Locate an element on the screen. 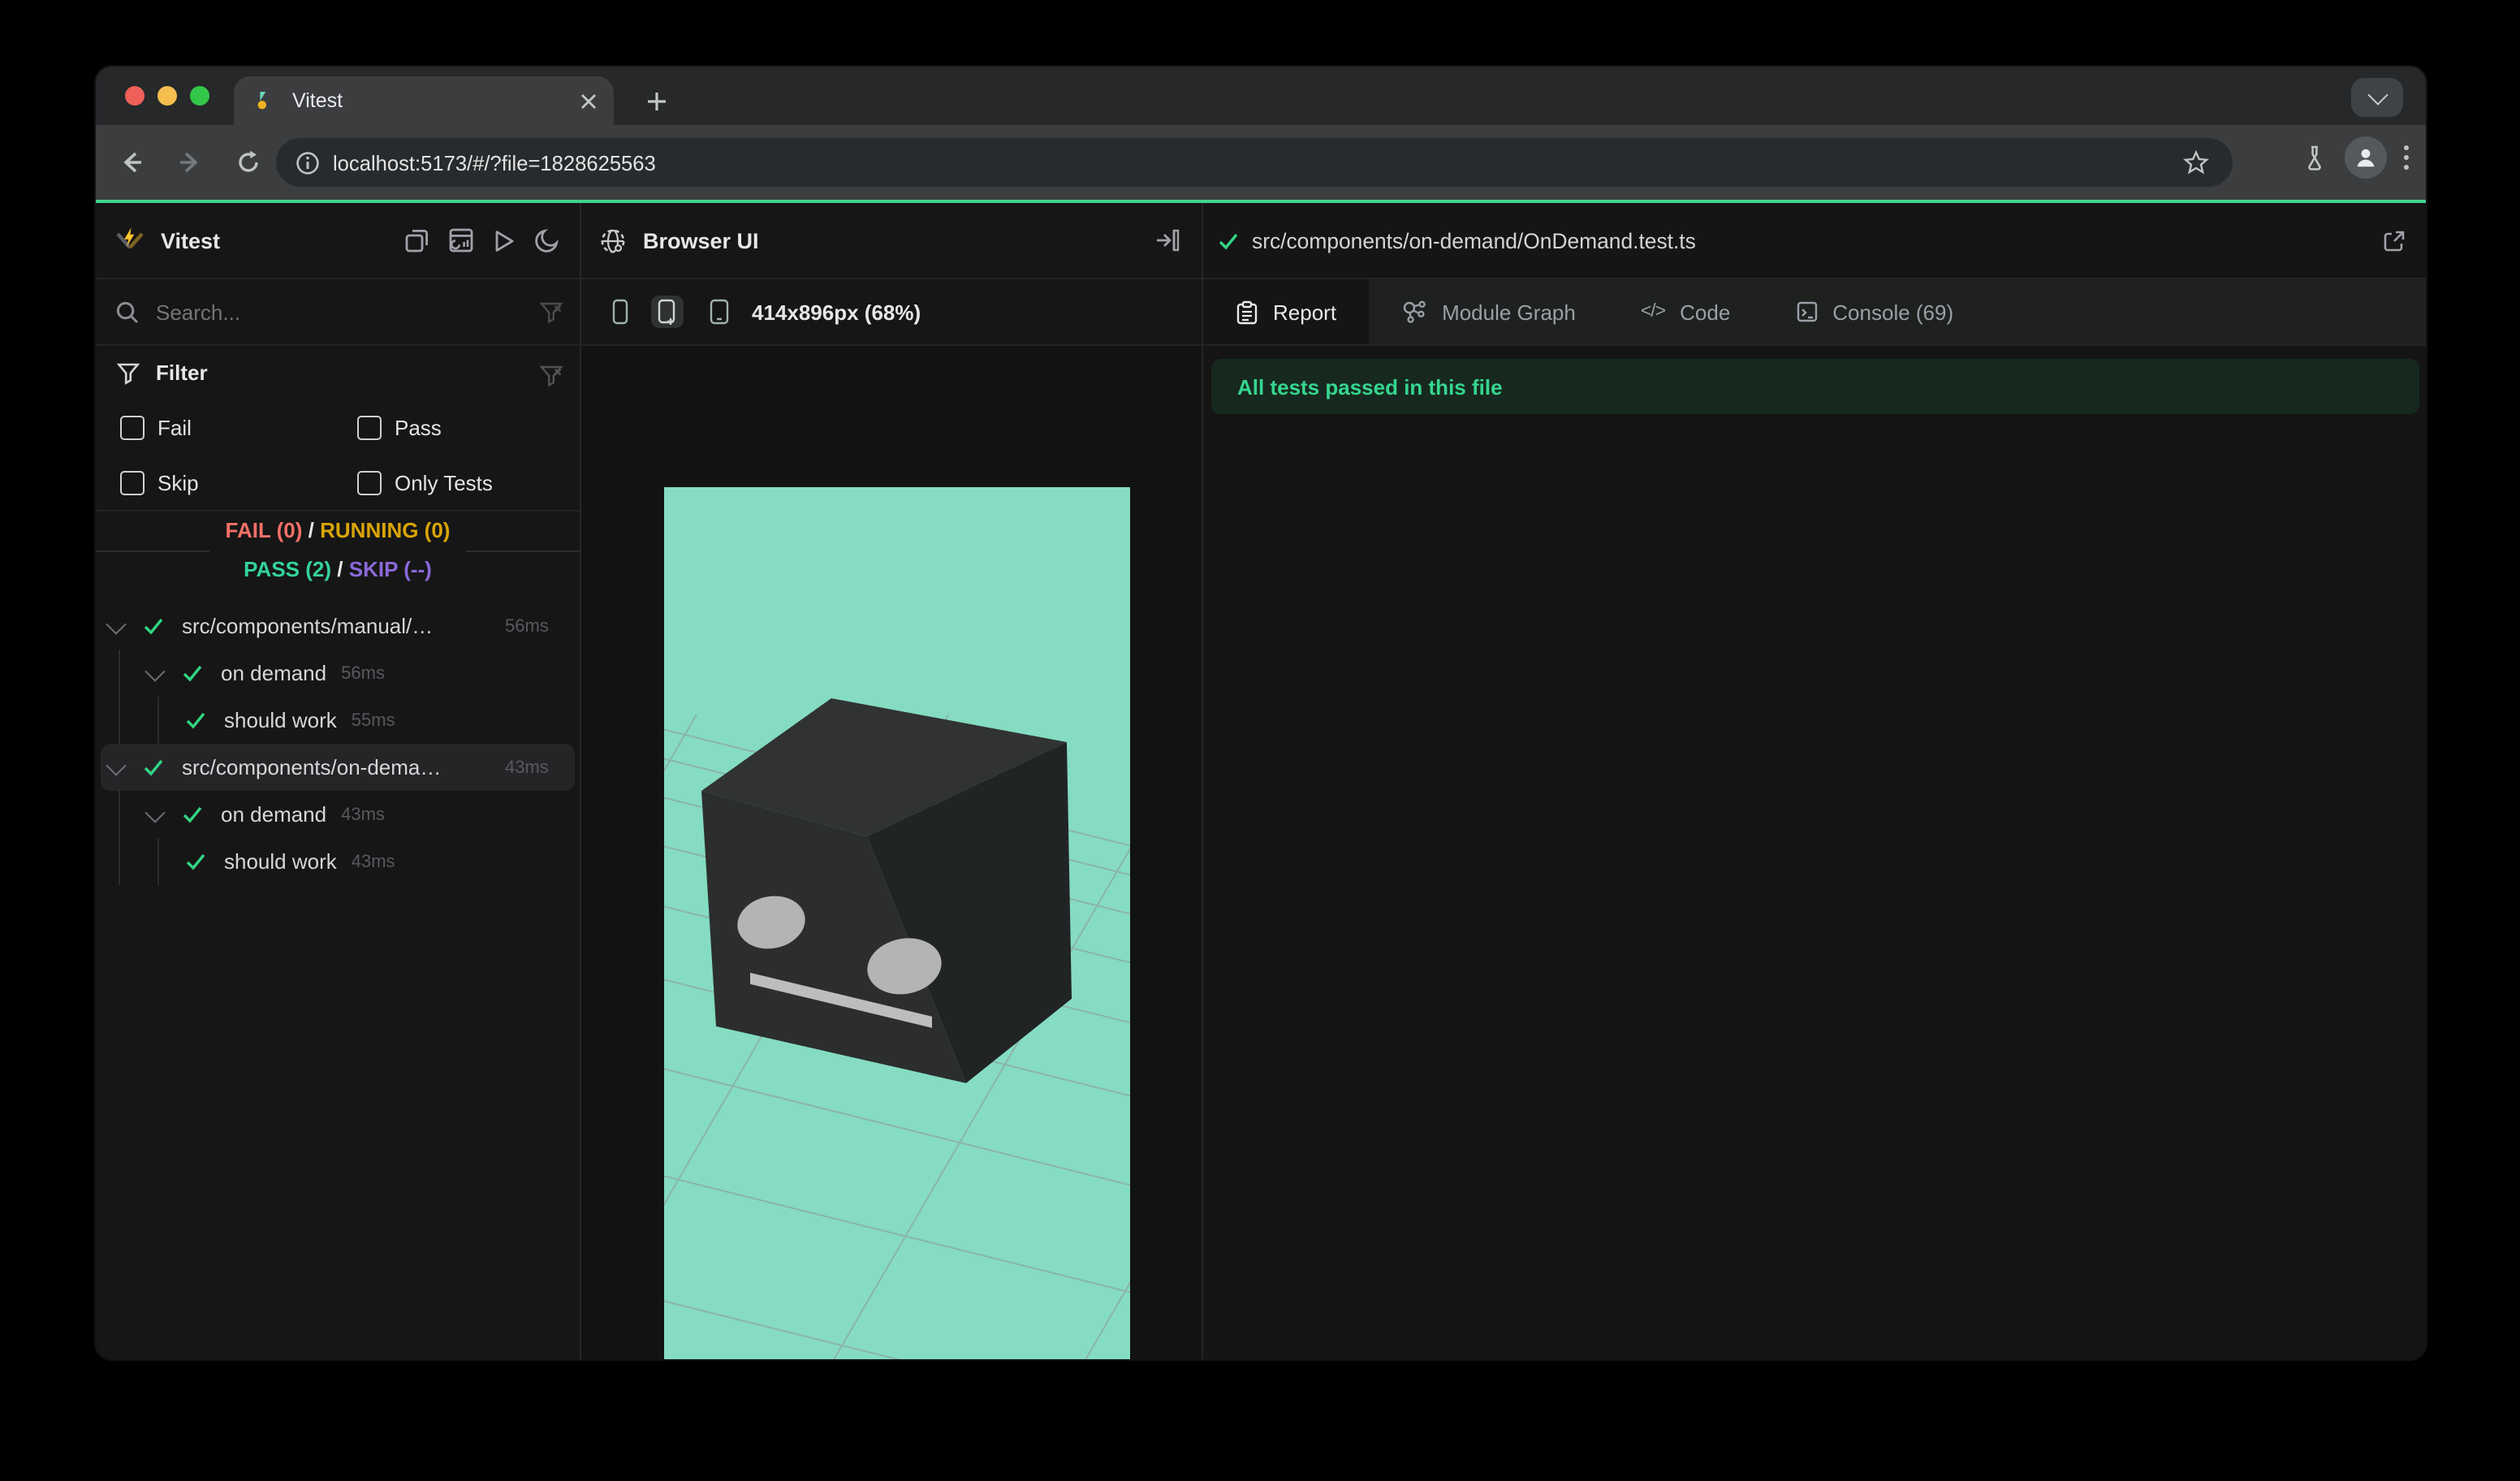 This screenshot has height=1481, width=2520. open-panel-icon is located at coordinates (1167, 240).